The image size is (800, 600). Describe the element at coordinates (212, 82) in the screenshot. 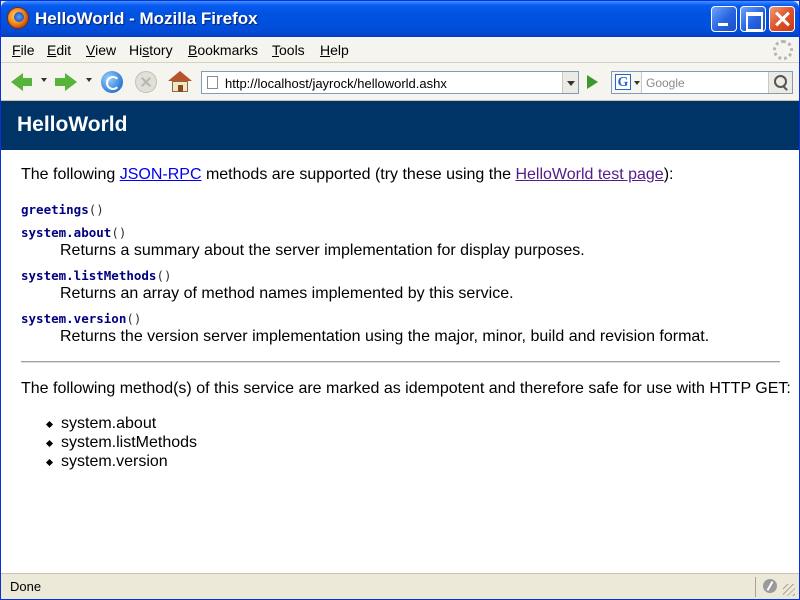

I see `page-icon` at that location.